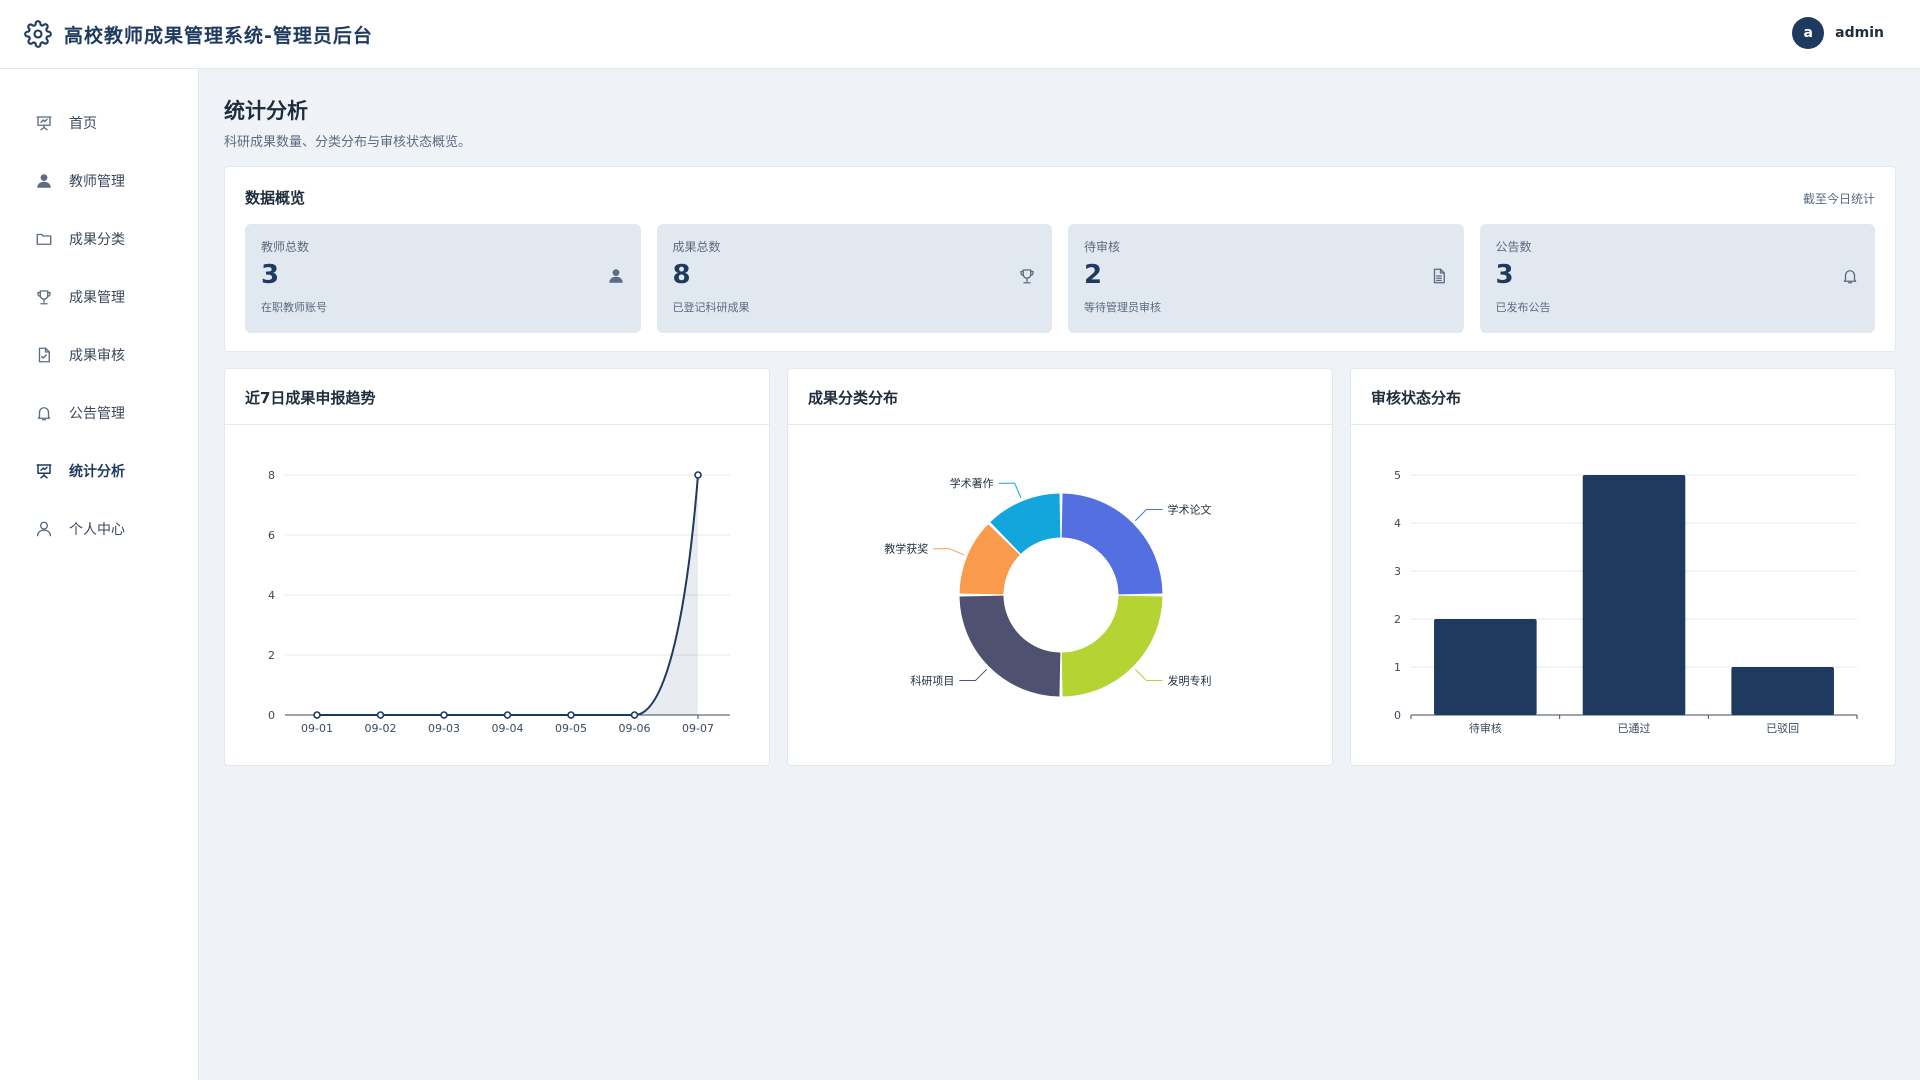 The image size is (1920, 1080). I want to click on stat-card-achievements: 成果总数 8 已登记科研成果, so click(854, 278).